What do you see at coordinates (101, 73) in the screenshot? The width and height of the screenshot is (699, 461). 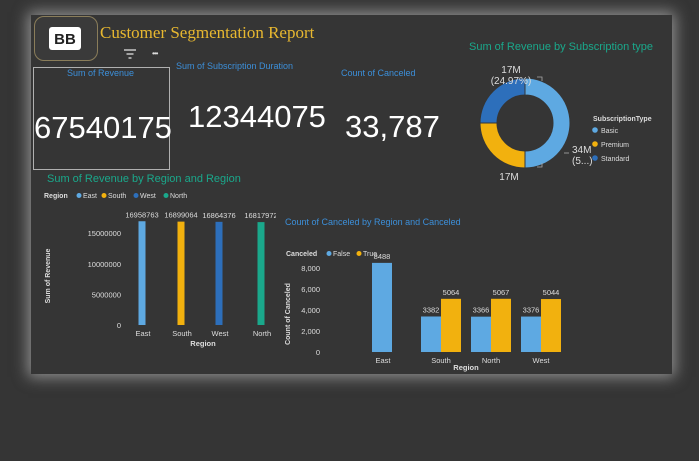 I see `kpi-revenue-label: Sum of Revenue` at bounding box center [101, 73].